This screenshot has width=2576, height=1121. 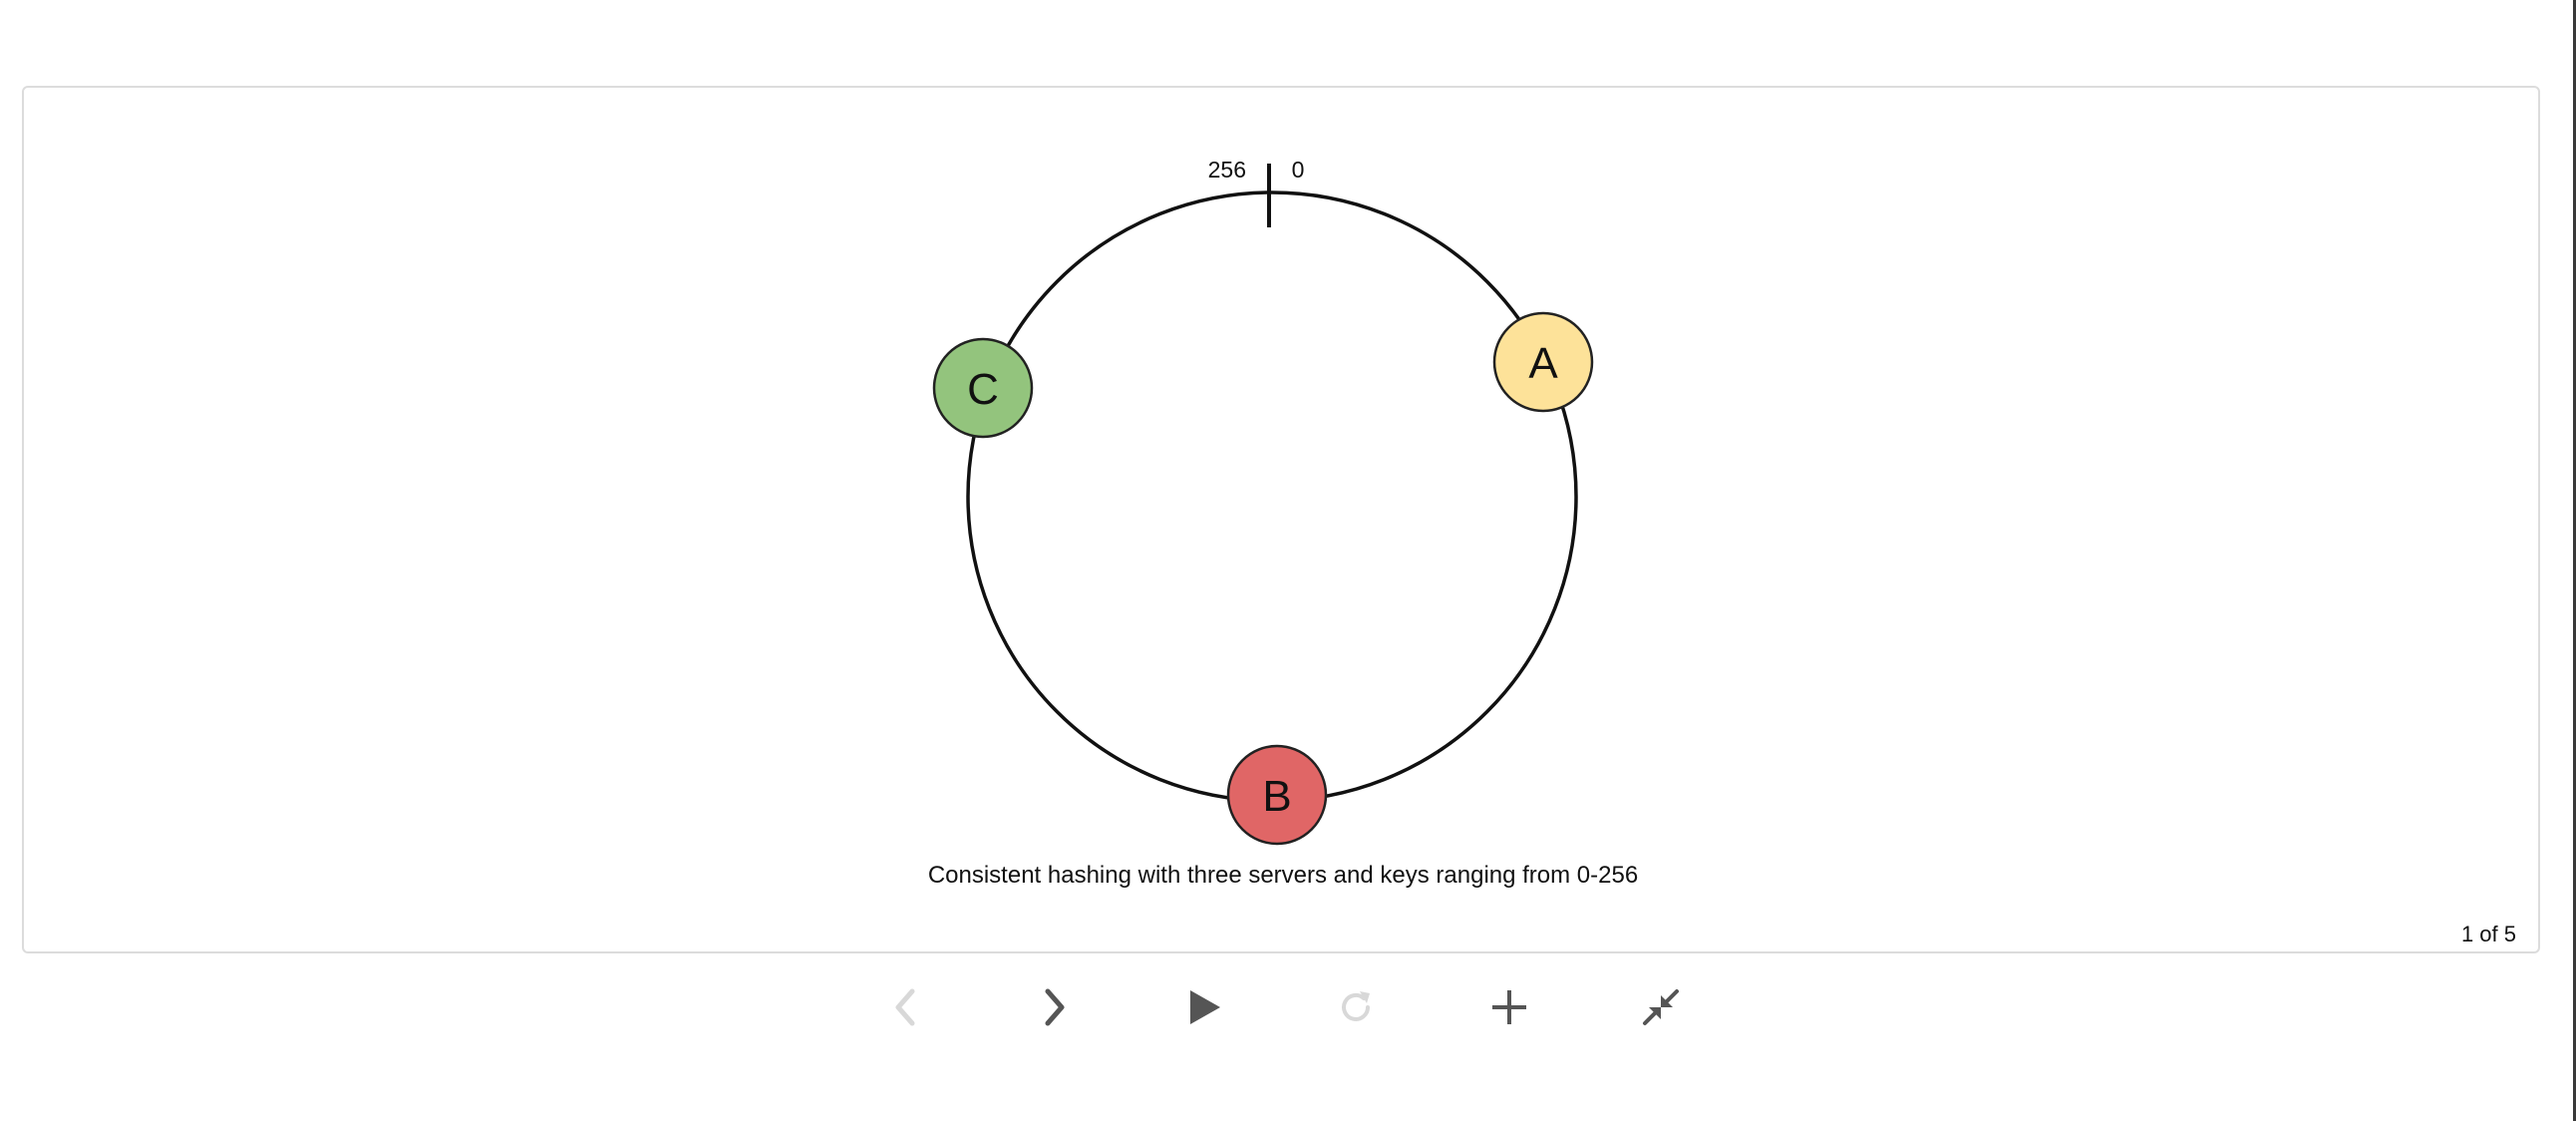 I want to click on play-icon, so click(x=1205, y=1007).